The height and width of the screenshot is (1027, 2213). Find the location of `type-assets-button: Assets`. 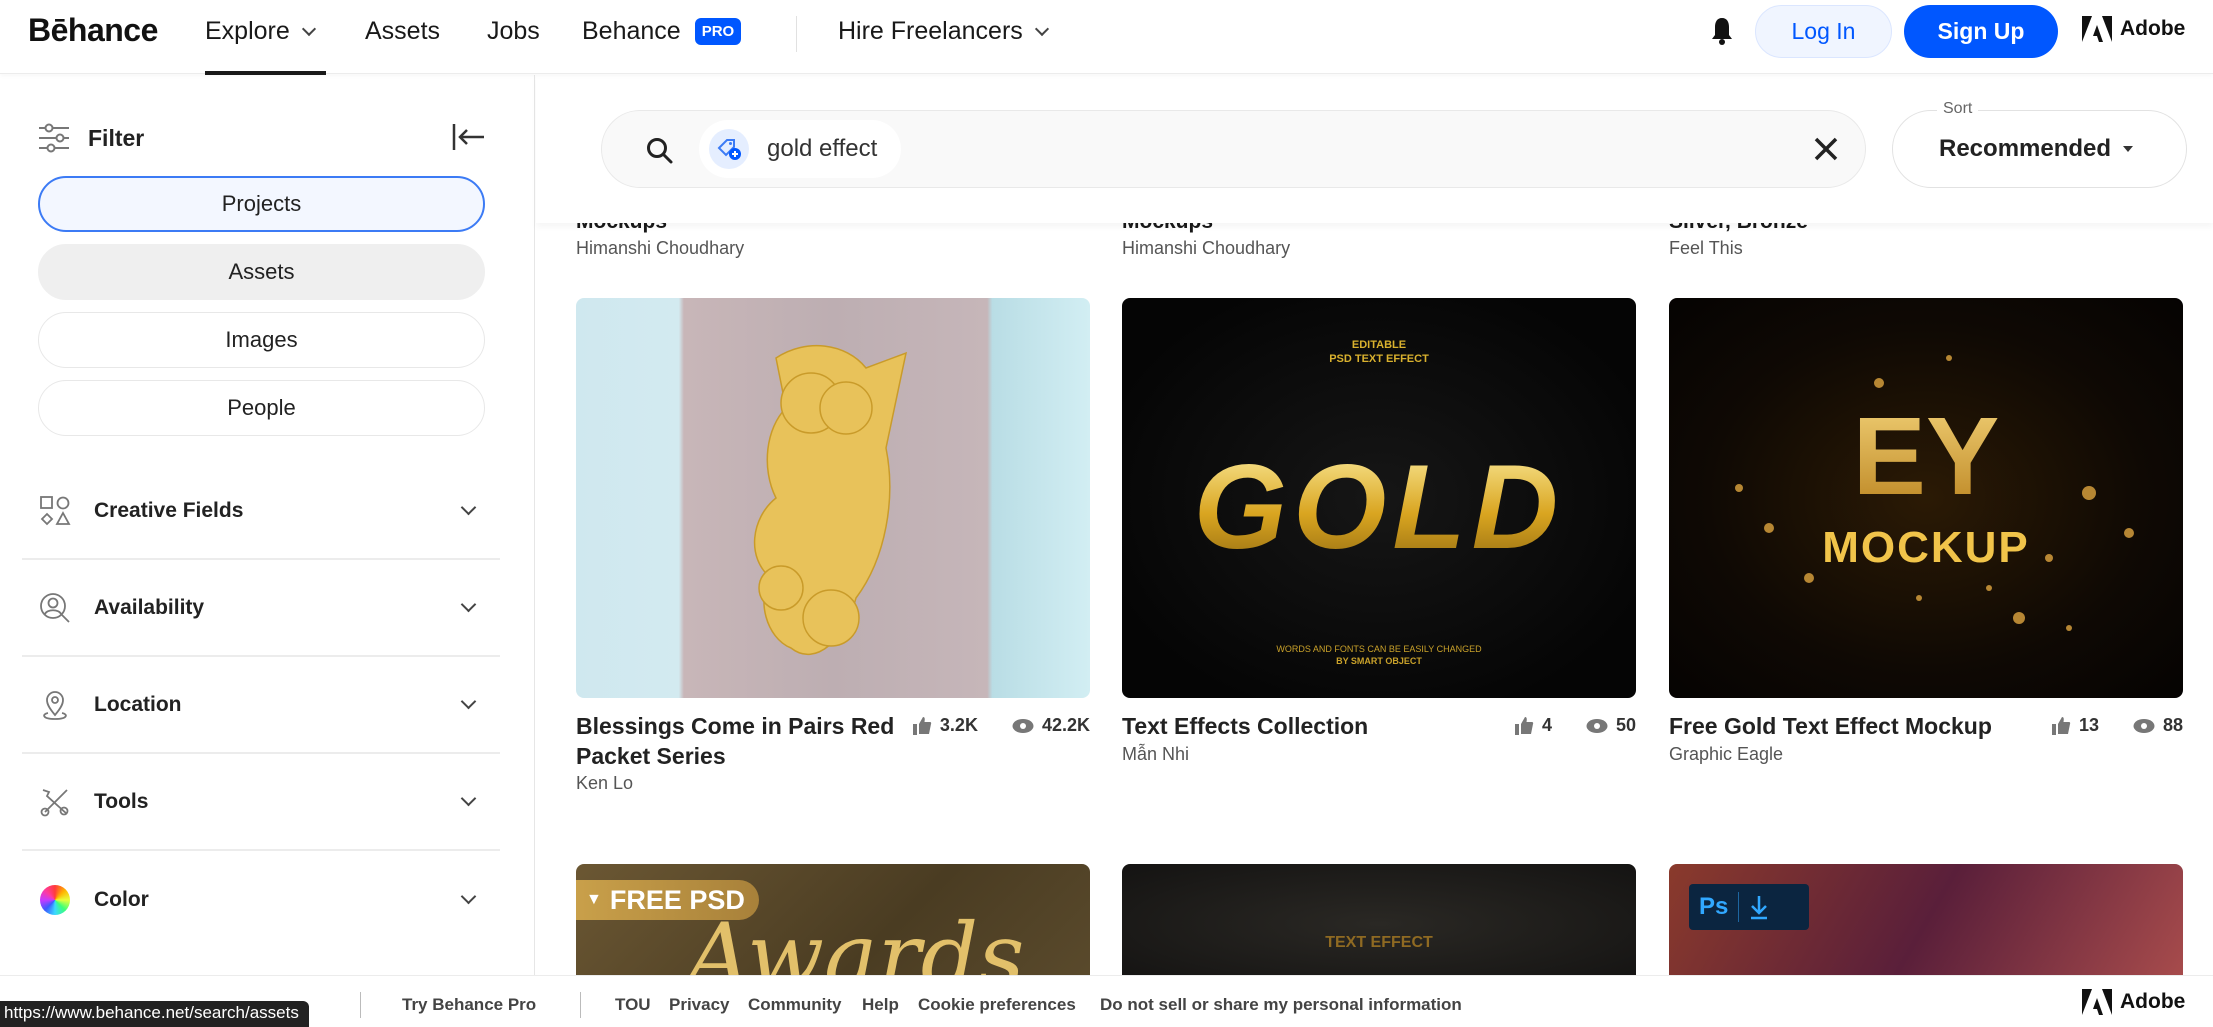

type-assets-button: Assets is located at coordinates (261, 272).